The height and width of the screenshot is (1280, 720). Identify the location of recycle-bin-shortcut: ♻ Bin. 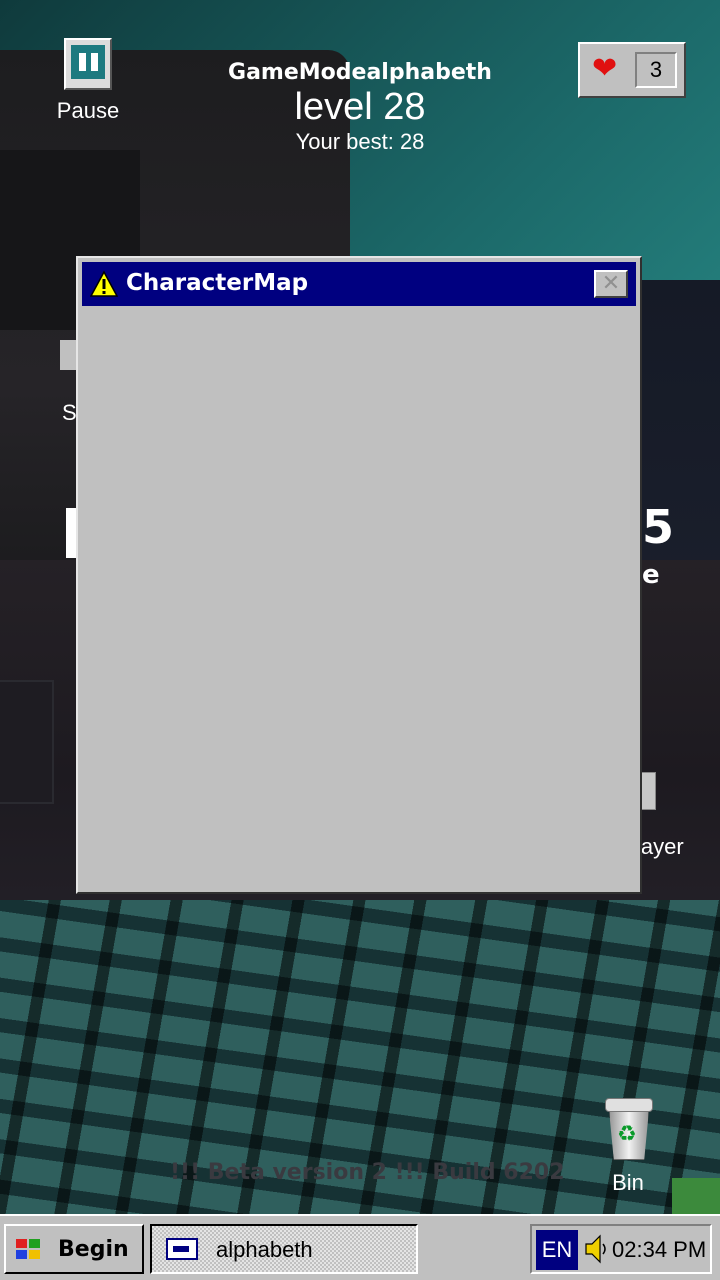
(628, 1147).